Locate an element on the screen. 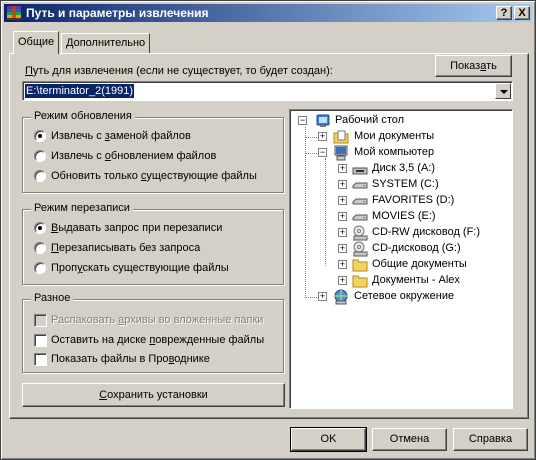 This screenshot has width=536, height=460. tab-advanced-label: Дополнительно is located at coordinates (106, 43).